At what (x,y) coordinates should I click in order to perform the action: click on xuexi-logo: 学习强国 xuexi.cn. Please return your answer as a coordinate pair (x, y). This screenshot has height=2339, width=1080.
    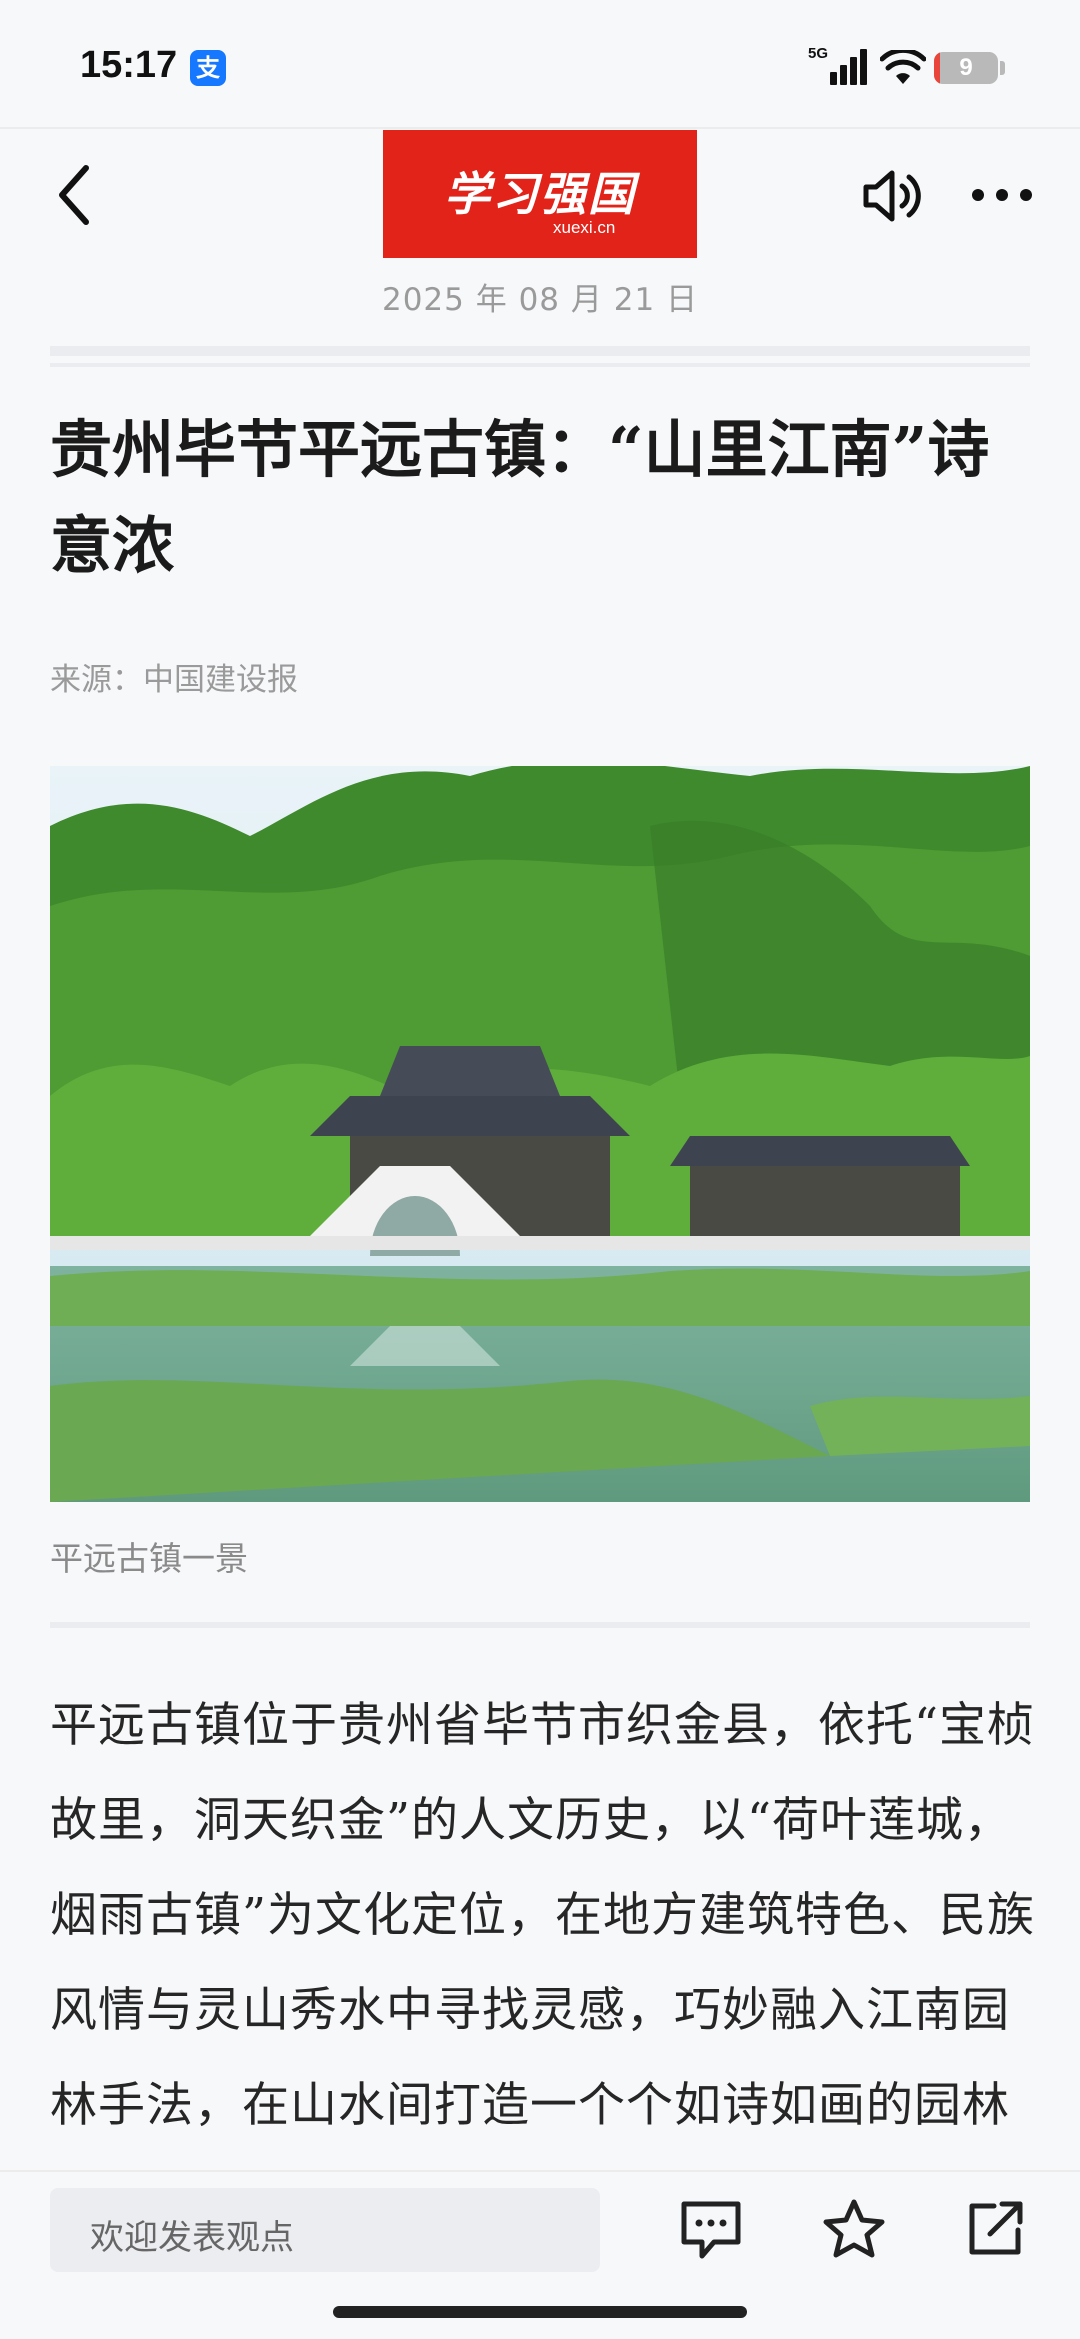
    Looking at the image, I should click on (540, 194).